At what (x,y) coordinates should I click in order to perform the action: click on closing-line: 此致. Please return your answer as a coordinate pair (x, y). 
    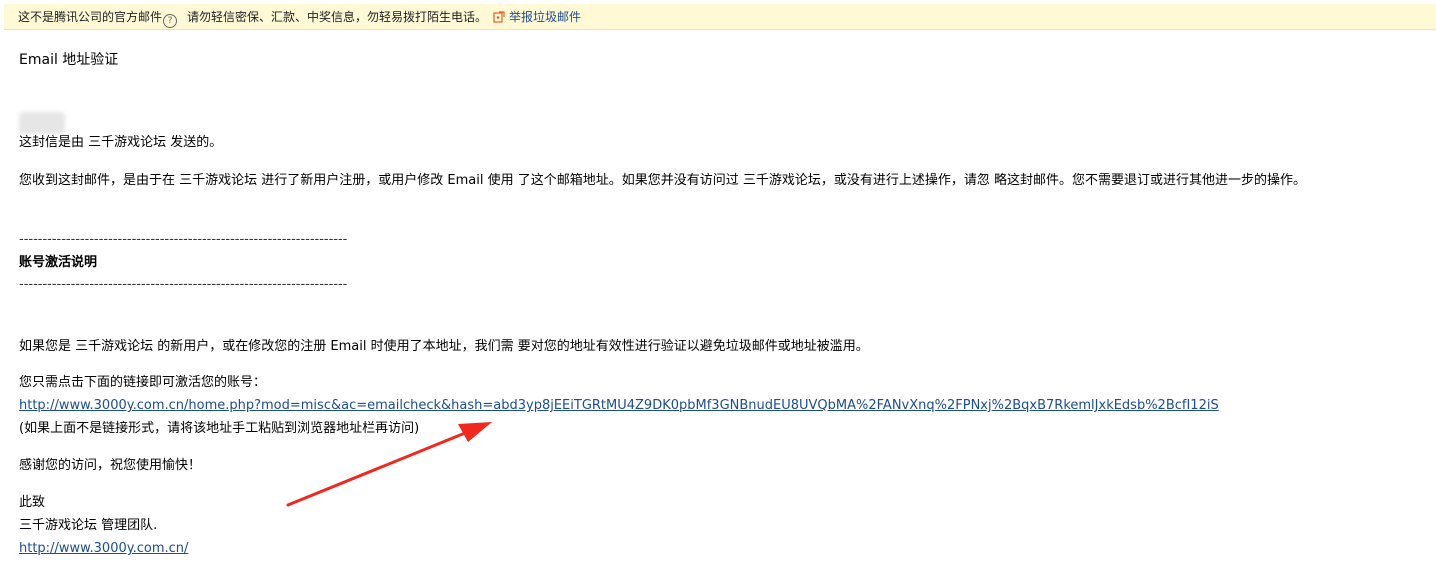
    Looking at the image, I should click on (32, 502).